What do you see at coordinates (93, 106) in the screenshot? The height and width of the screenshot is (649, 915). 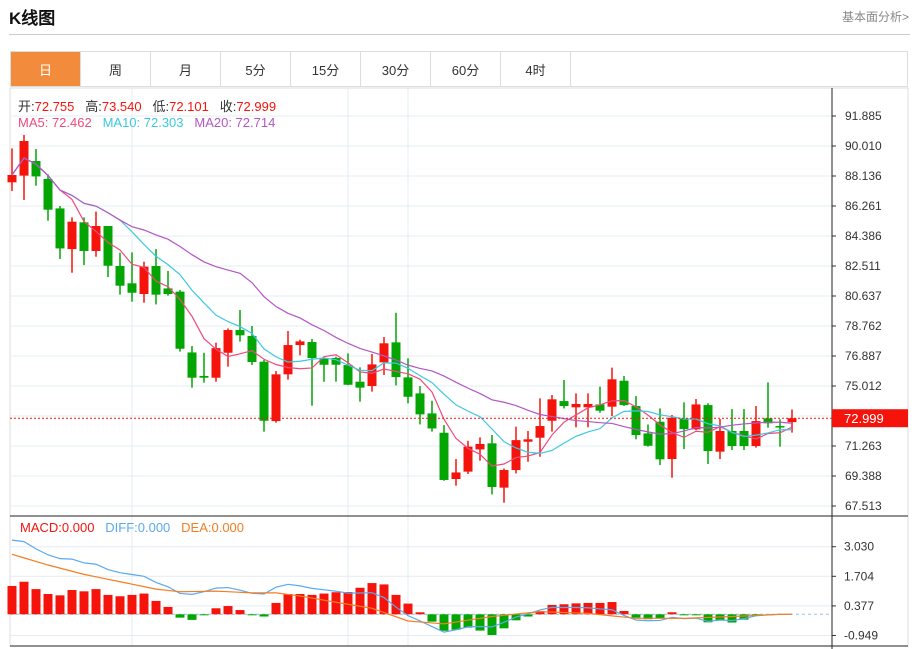 I see `high-label: 高:` at bounding box center [93, 106].